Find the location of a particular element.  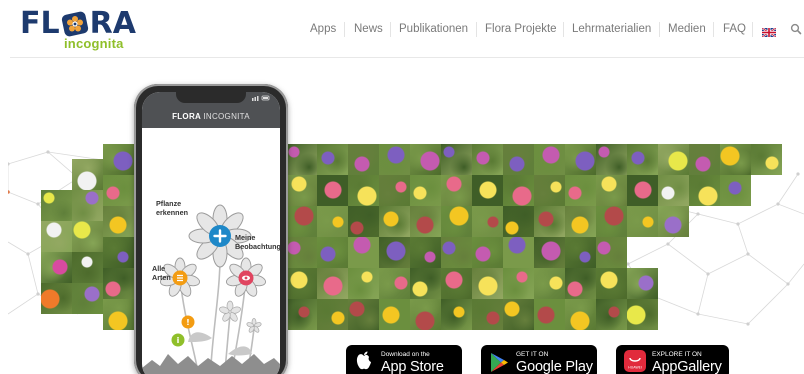

nav-item-publikationen: Publikationen is located at coordinates (433, 29).